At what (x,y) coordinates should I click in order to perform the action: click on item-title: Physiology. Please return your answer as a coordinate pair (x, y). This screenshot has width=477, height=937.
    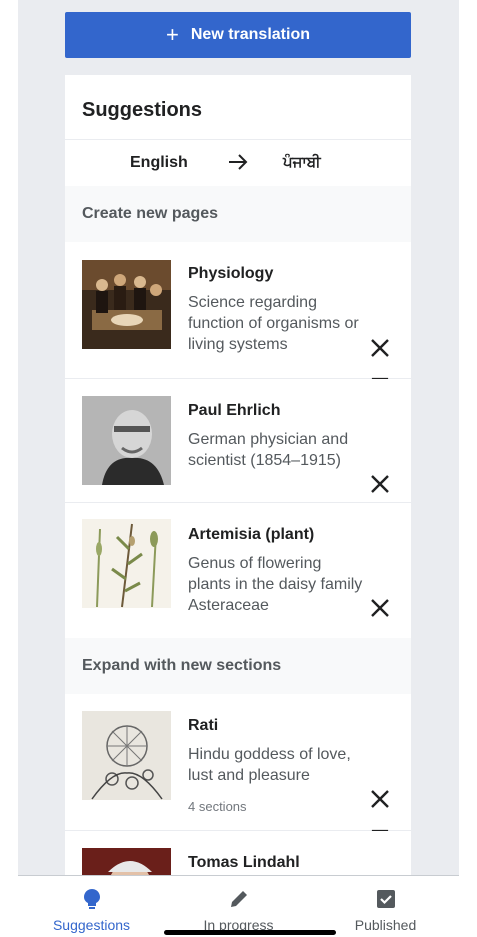
    Looking at the image, I should click on (231, 273).